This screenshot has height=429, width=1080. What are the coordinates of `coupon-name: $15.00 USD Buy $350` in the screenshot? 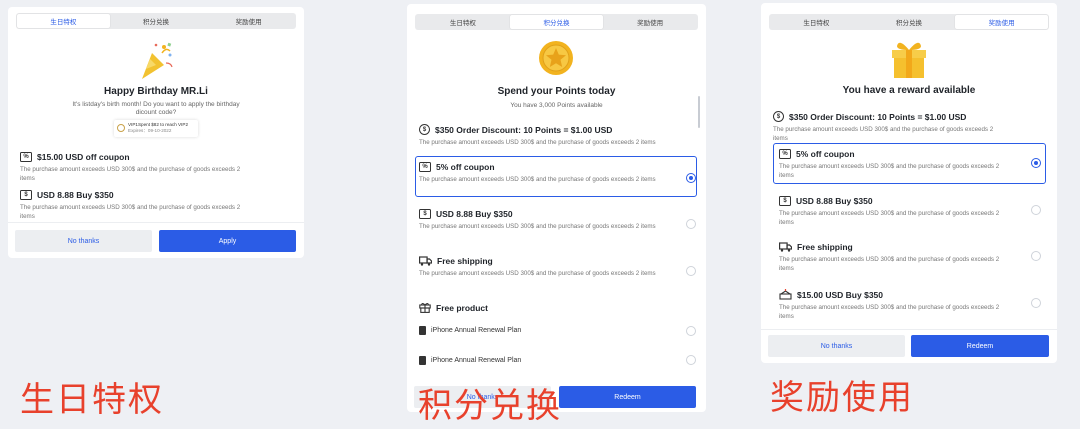 It's located at (840, 294).